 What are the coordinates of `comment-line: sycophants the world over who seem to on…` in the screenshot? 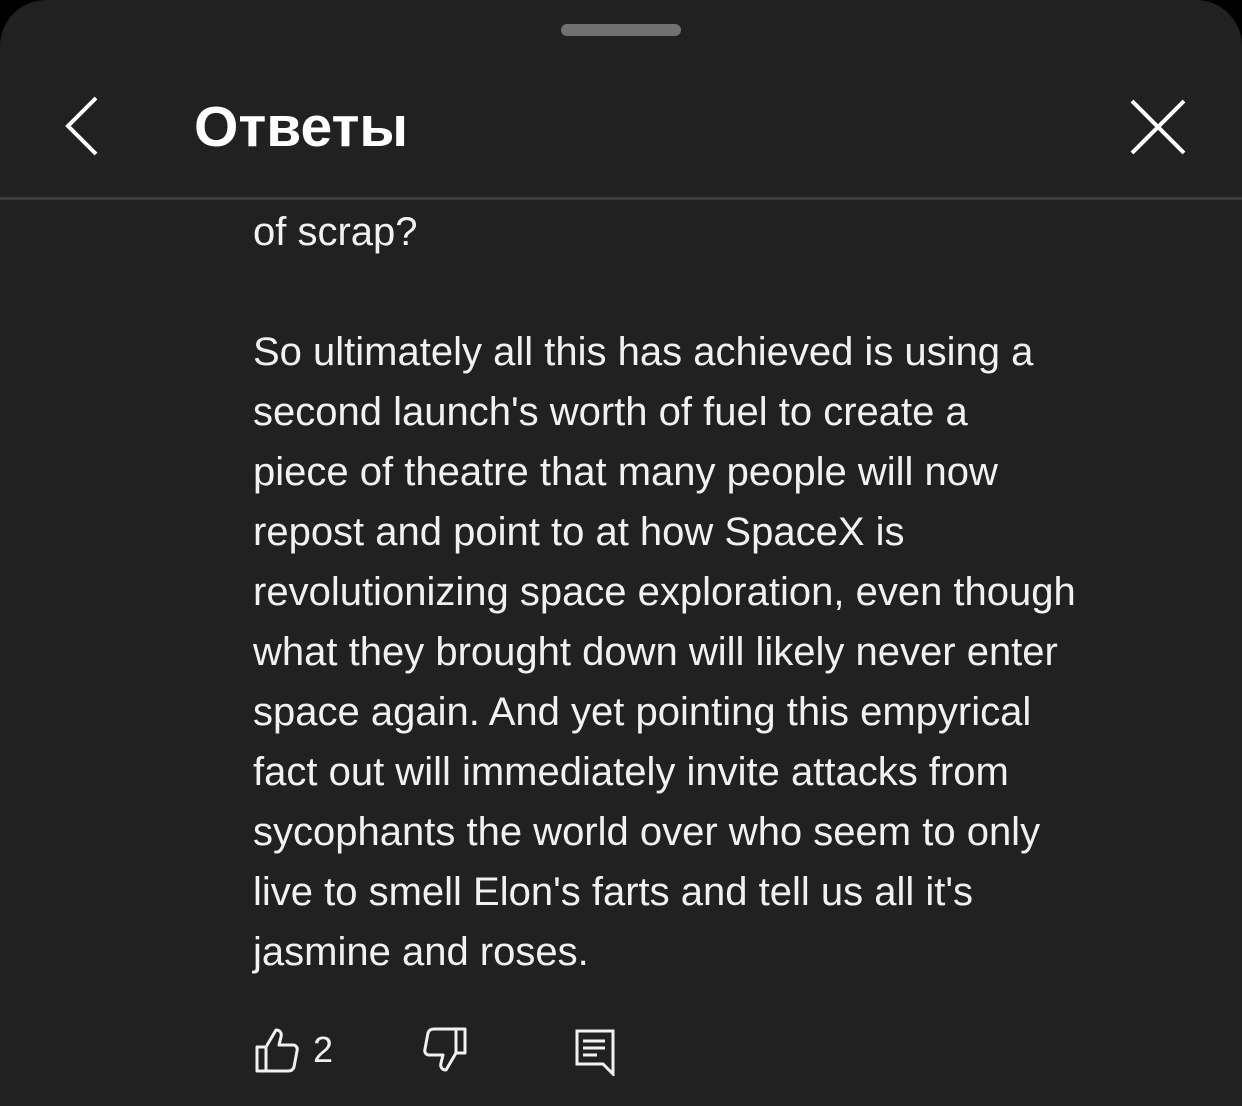 It's located at (647, 832).